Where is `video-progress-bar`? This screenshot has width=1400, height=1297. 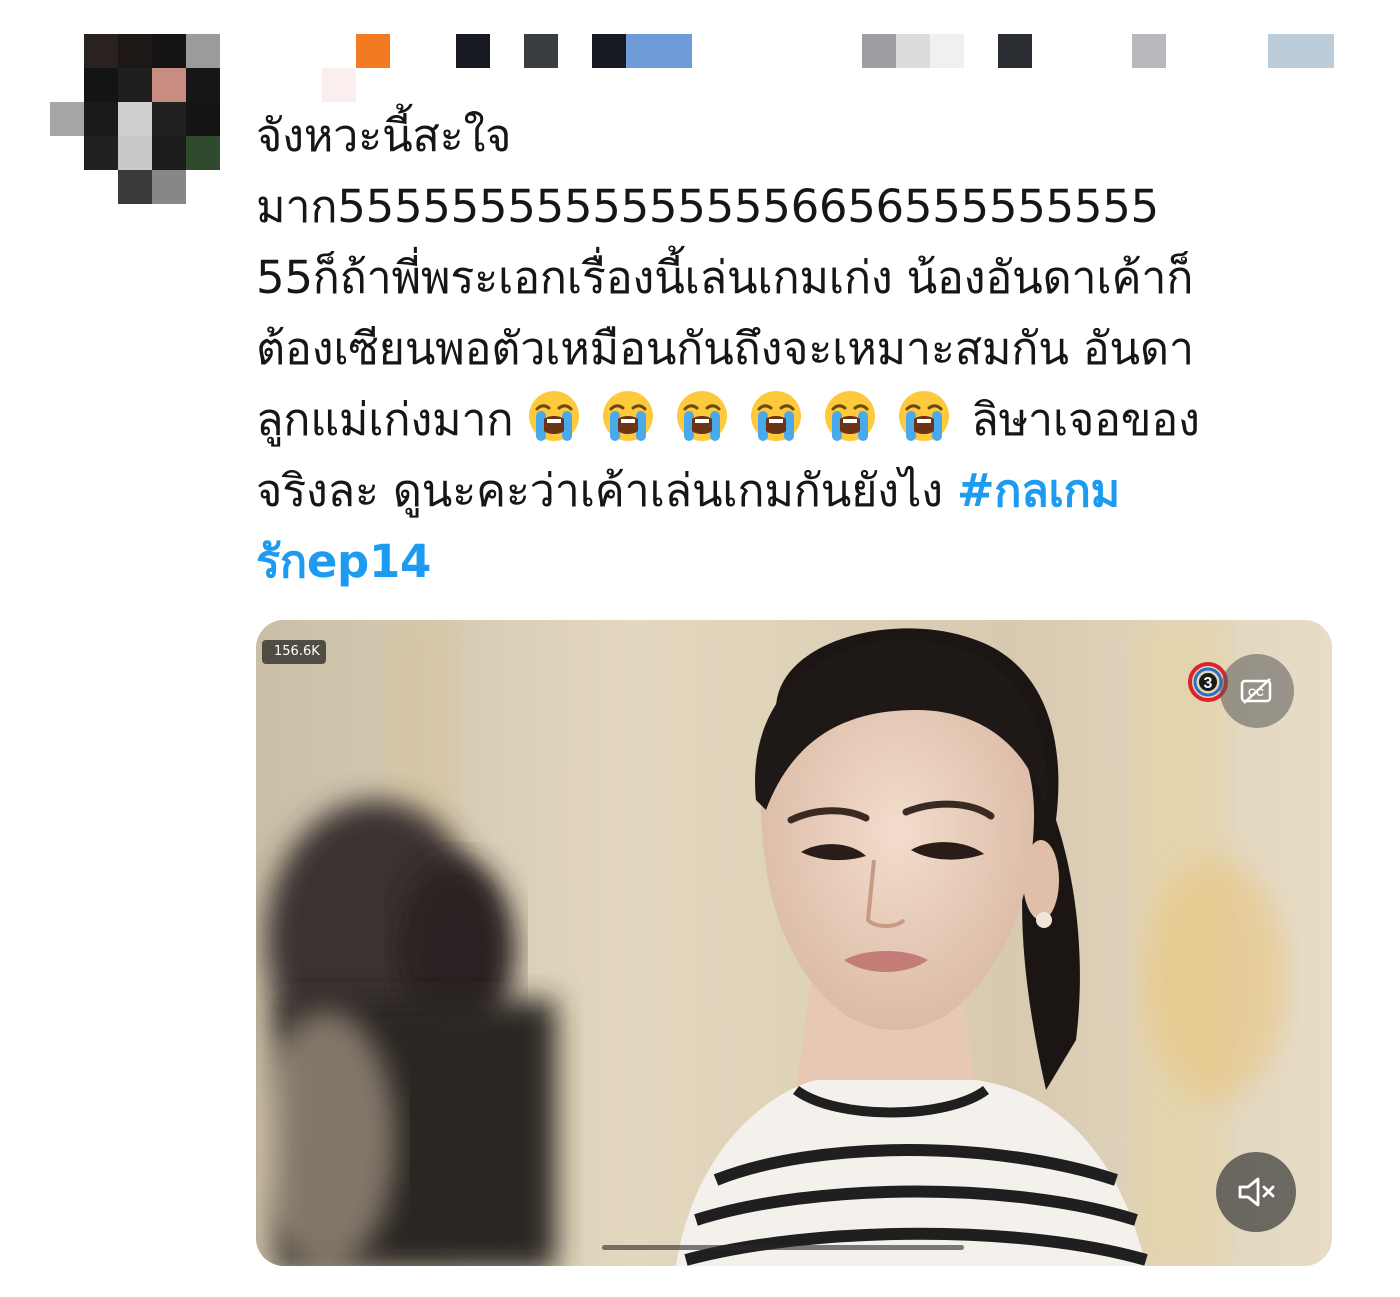 video-progress-bar is located at coordinates (783, 1247).